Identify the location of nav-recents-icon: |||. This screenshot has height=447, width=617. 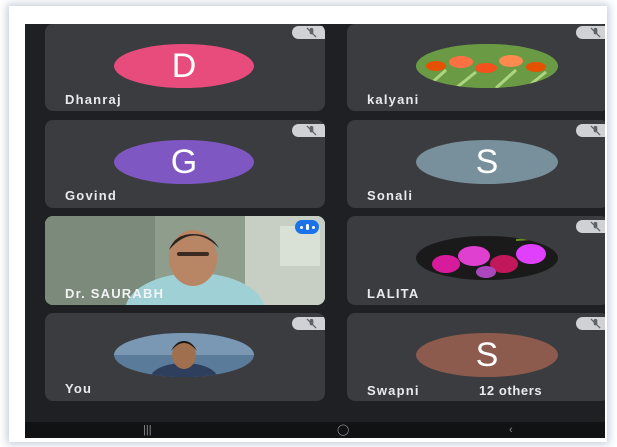
(147, 430).